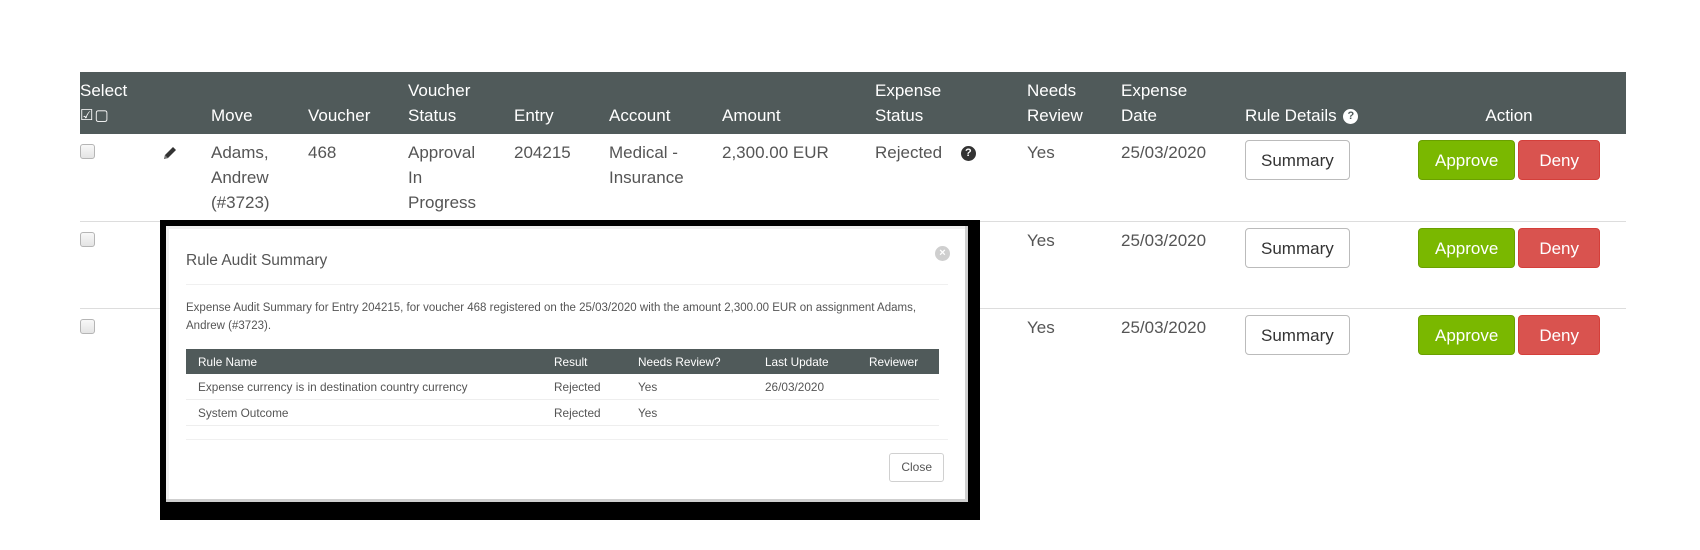 The image size is (1700, 550). What do you see at coordinates (240, 202) in the screenshot?
I see `move-line3: (#3723)` at bounding box center [240, 202].